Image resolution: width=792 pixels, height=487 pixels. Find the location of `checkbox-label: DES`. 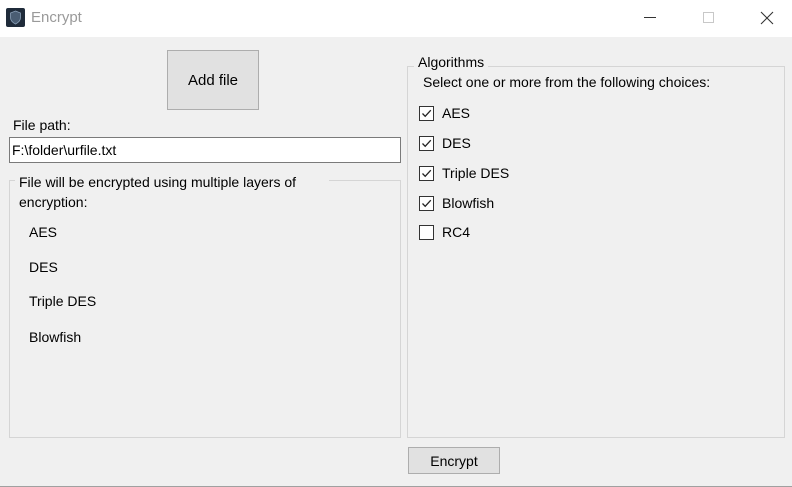

checkbox-label: DES is located at coordinates (456, 143).